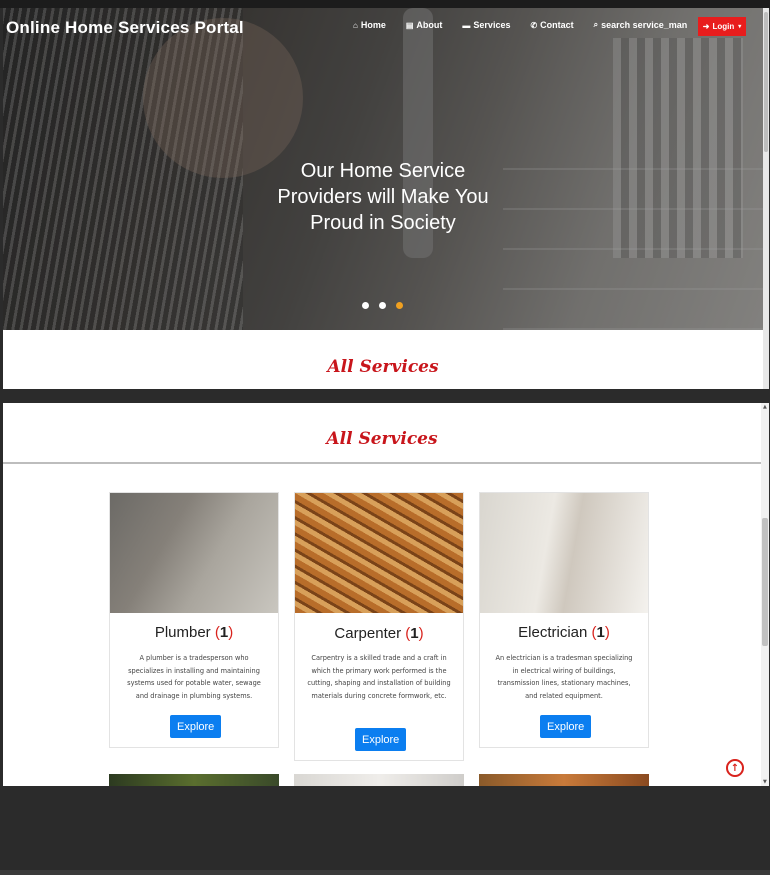  Describe the element at coordinates (387, 305) in the screenshot. I see `carousel-indicators` at that location.